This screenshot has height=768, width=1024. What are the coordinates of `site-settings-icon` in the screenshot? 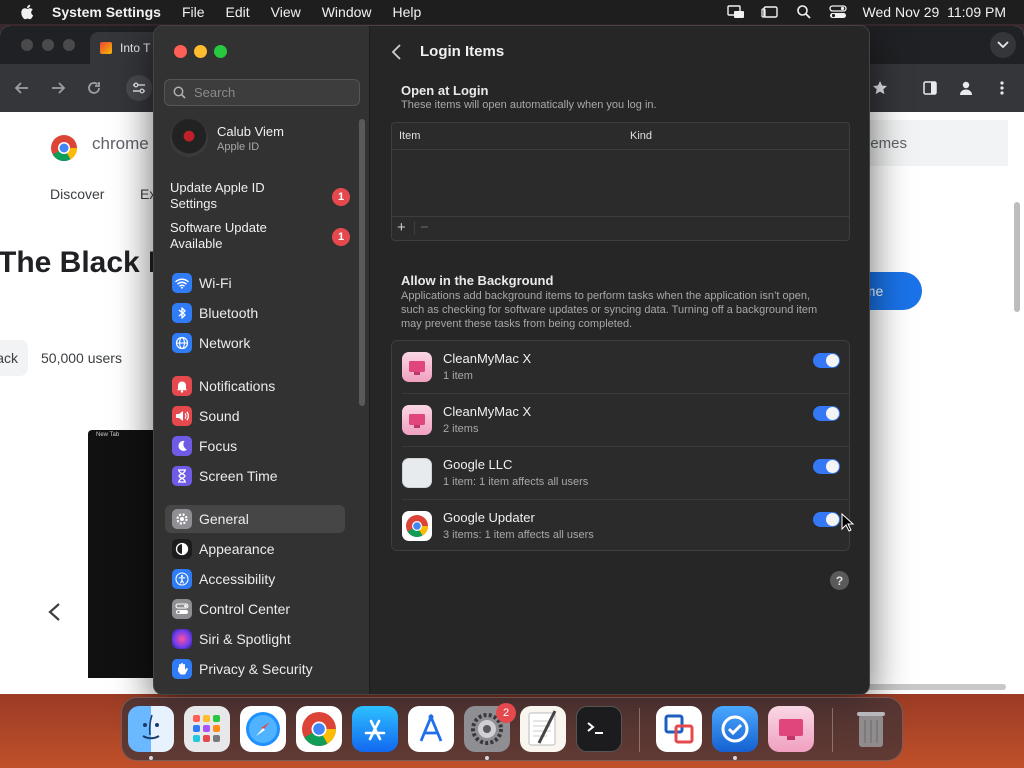 It's located at (139, 88).